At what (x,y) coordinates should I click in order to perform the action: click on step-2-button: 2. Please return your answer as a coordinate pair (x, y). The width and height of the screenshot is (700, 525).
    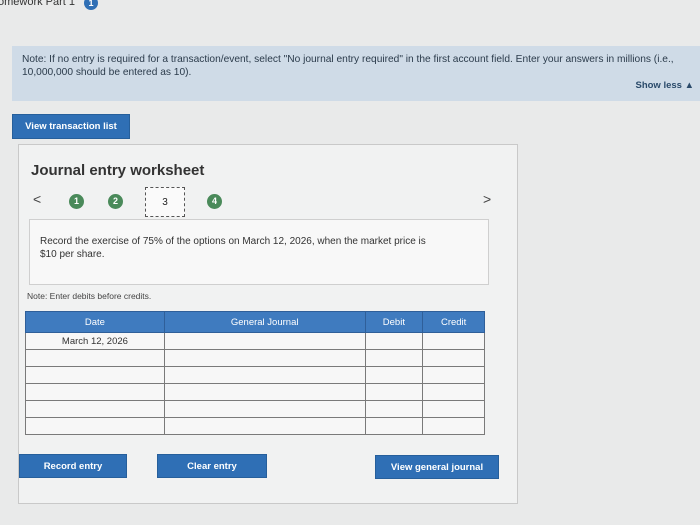
    Looking at the image, I should click on (115, 201).